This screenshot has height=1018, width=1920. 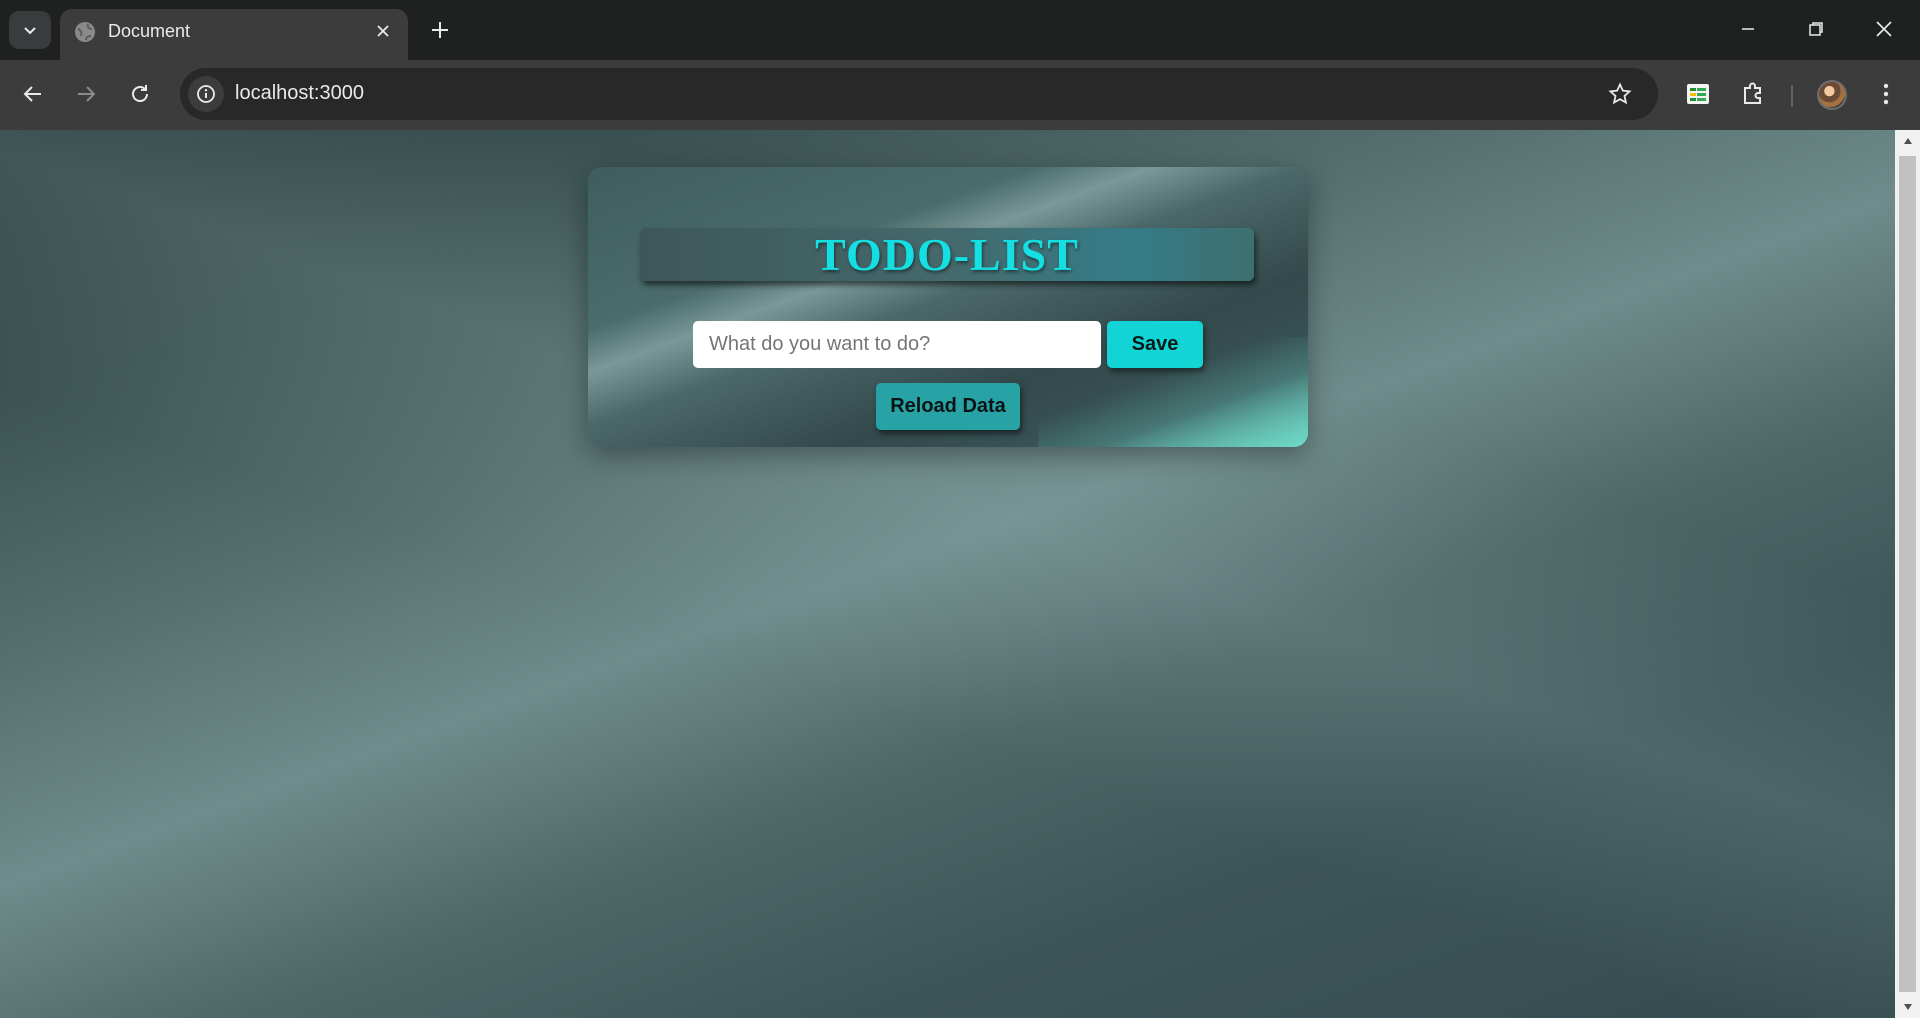 What do you see at coordinates (948, 307) in the screenshot?
I see `todo-card: TODO-LIST Save Reload Data` at bounding box center [948, 307].